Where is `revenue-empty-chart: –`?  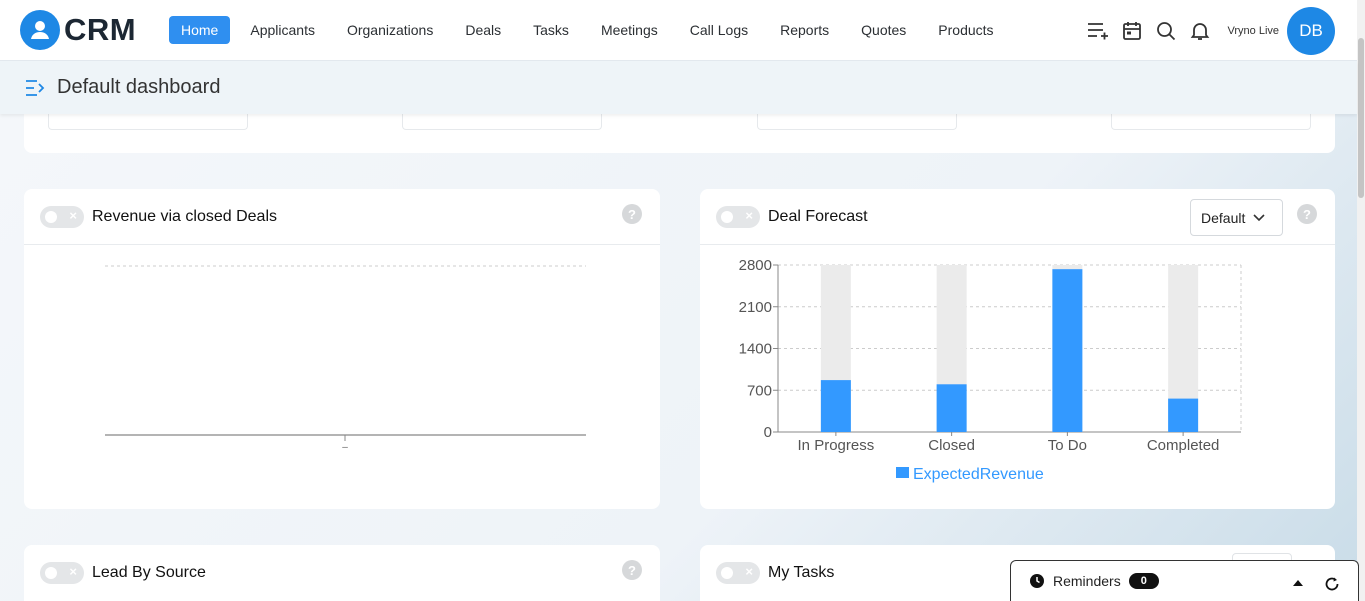
revenue-empty-chart: – is located at coordinates (345, 359).